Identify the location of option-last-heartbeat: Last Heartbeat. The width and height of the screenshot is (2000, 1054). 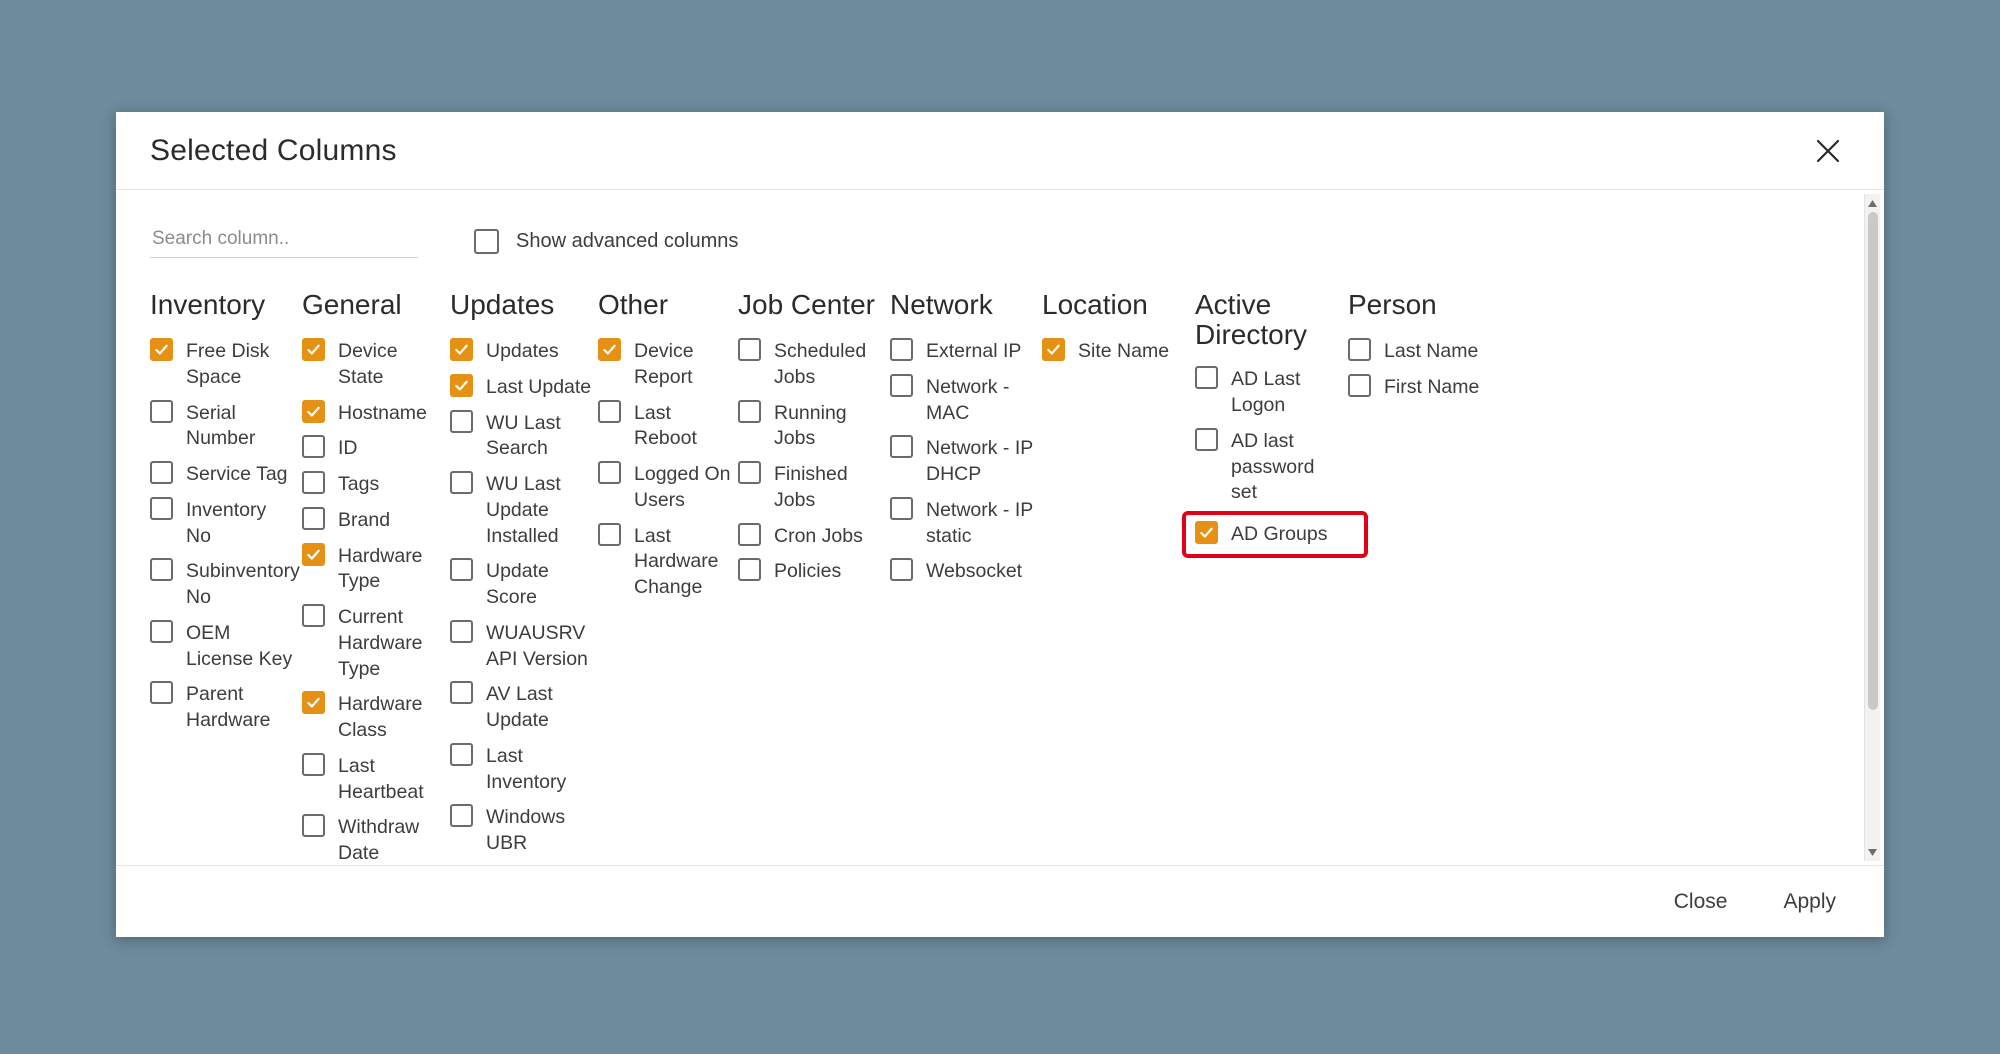
(373, 778).